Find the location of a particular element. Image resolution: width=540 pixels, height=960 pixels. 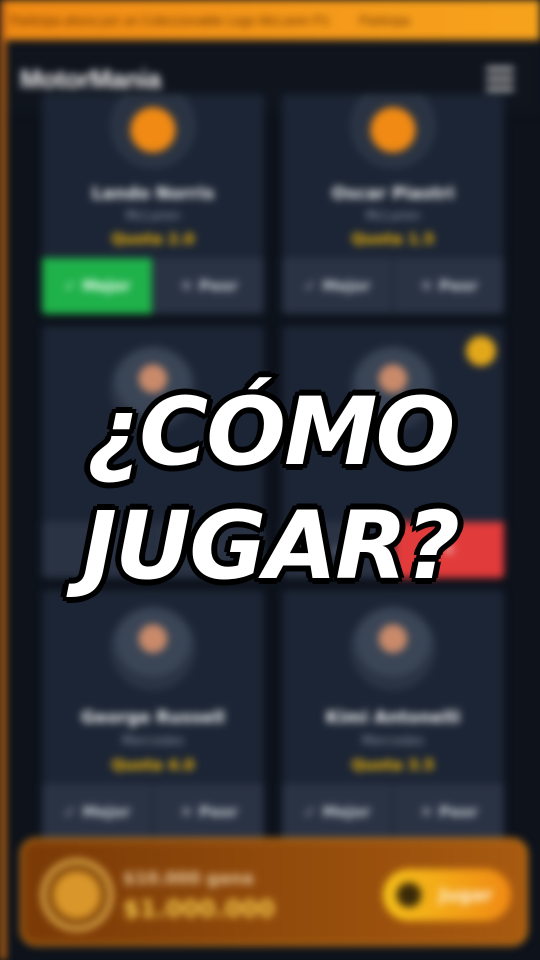

driver-name: Kimi Antonelli is located at coordinates (393, 718).